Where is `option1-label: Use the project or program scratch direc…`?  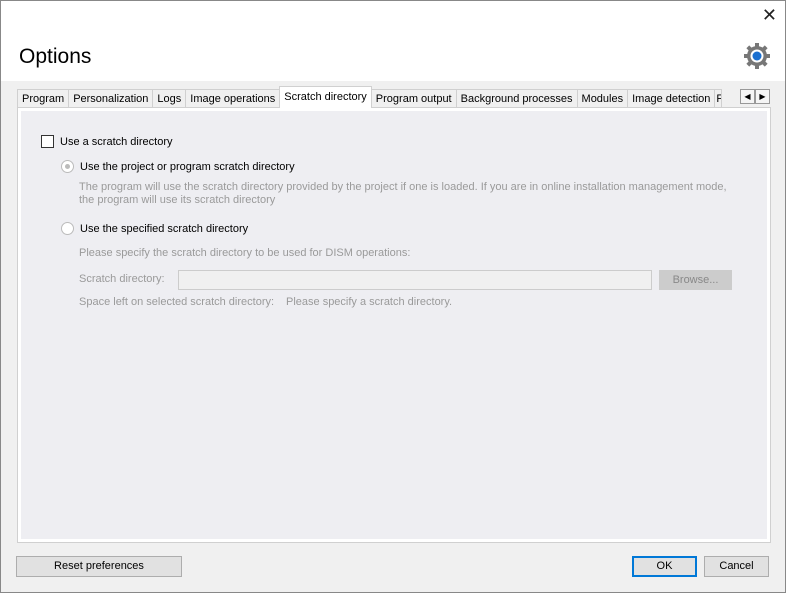 option1-label: Use the project or program scratch direc… is located at coordinates (187, 167).